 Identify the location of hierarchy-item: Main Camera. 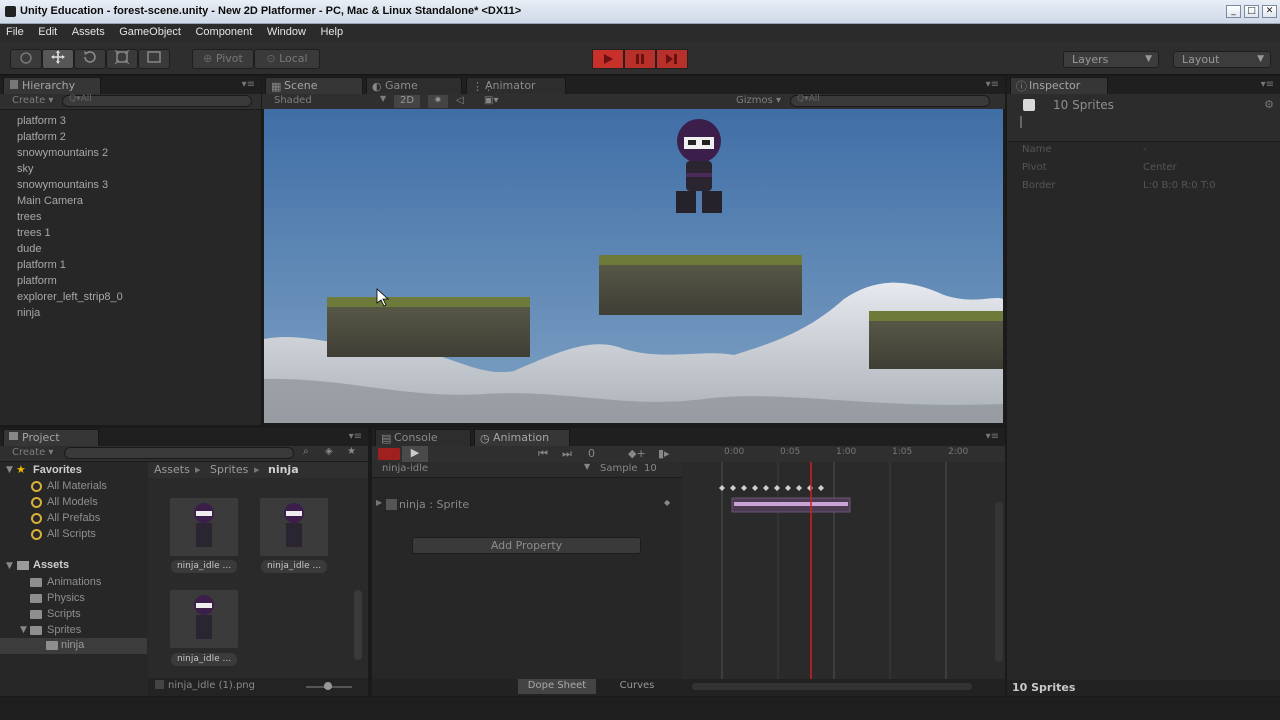
(50, 201).